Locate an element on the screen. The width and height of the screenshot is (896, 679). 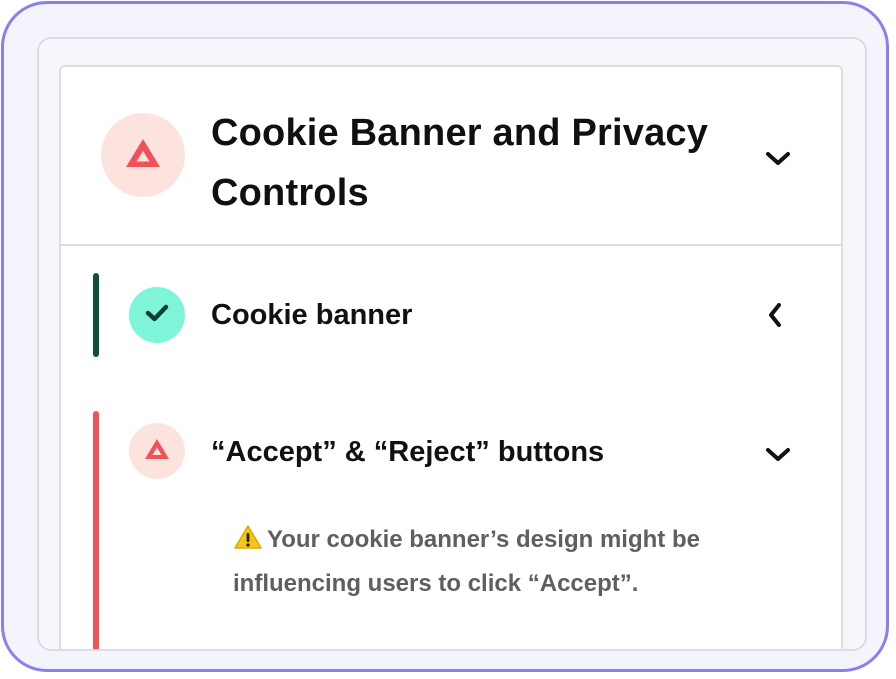
check-icon is located at coordinates (157, 315).